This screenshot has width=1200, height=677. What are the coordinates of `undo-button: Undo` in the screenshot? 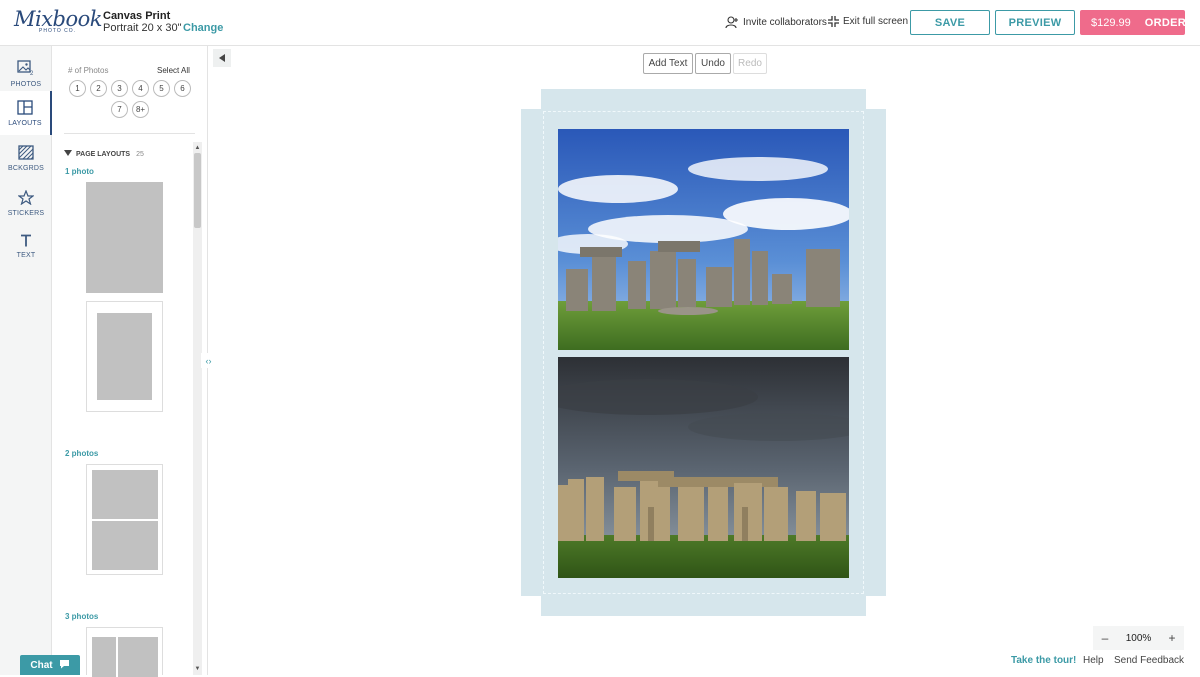 It's located at (713, 63).